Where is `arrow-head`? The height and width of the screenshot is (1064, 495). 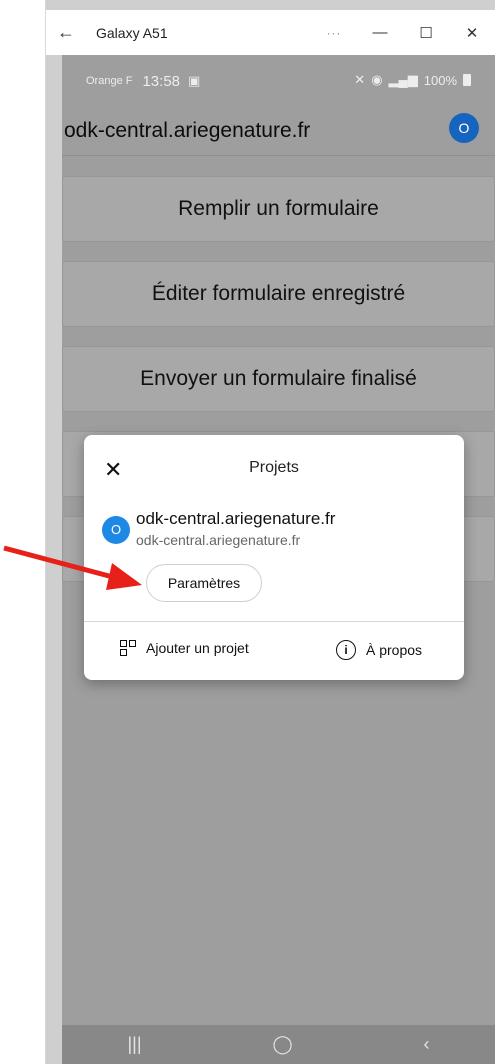 arrow-head is located at coordinates (124, 576).